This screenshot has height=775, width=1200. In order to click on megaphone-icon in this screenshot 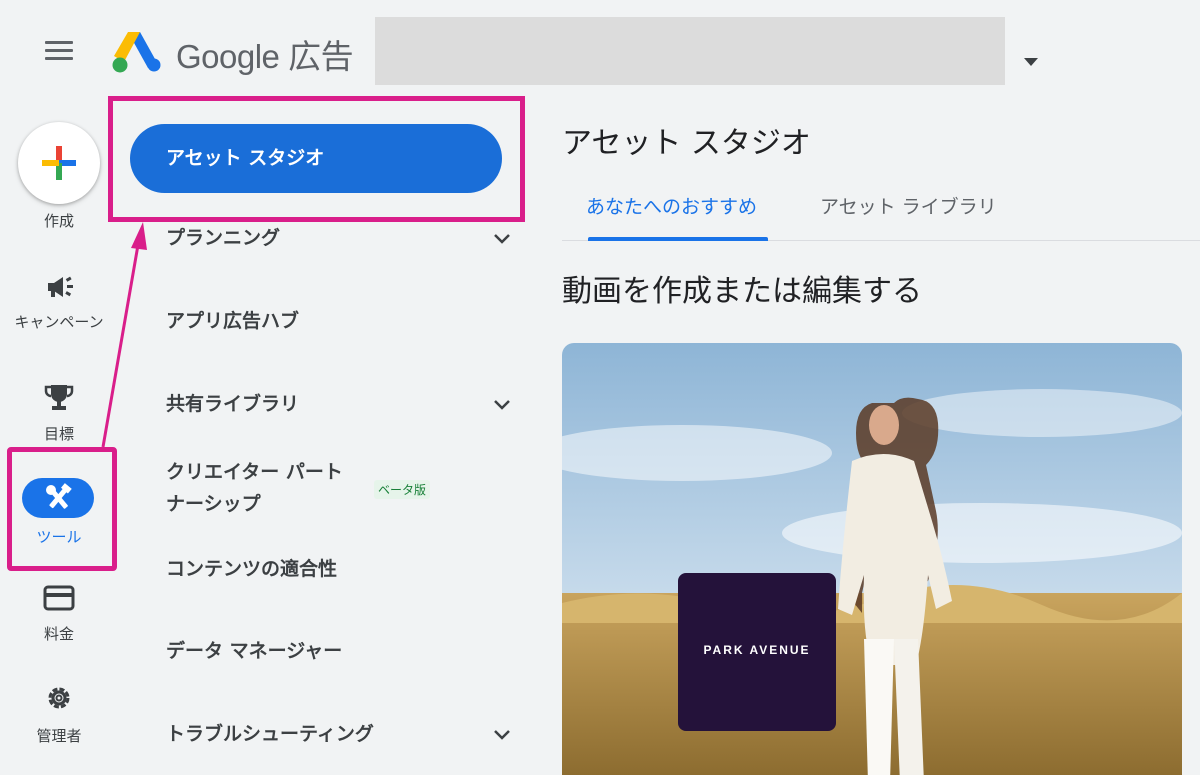, I will do `click(60, 286)`.